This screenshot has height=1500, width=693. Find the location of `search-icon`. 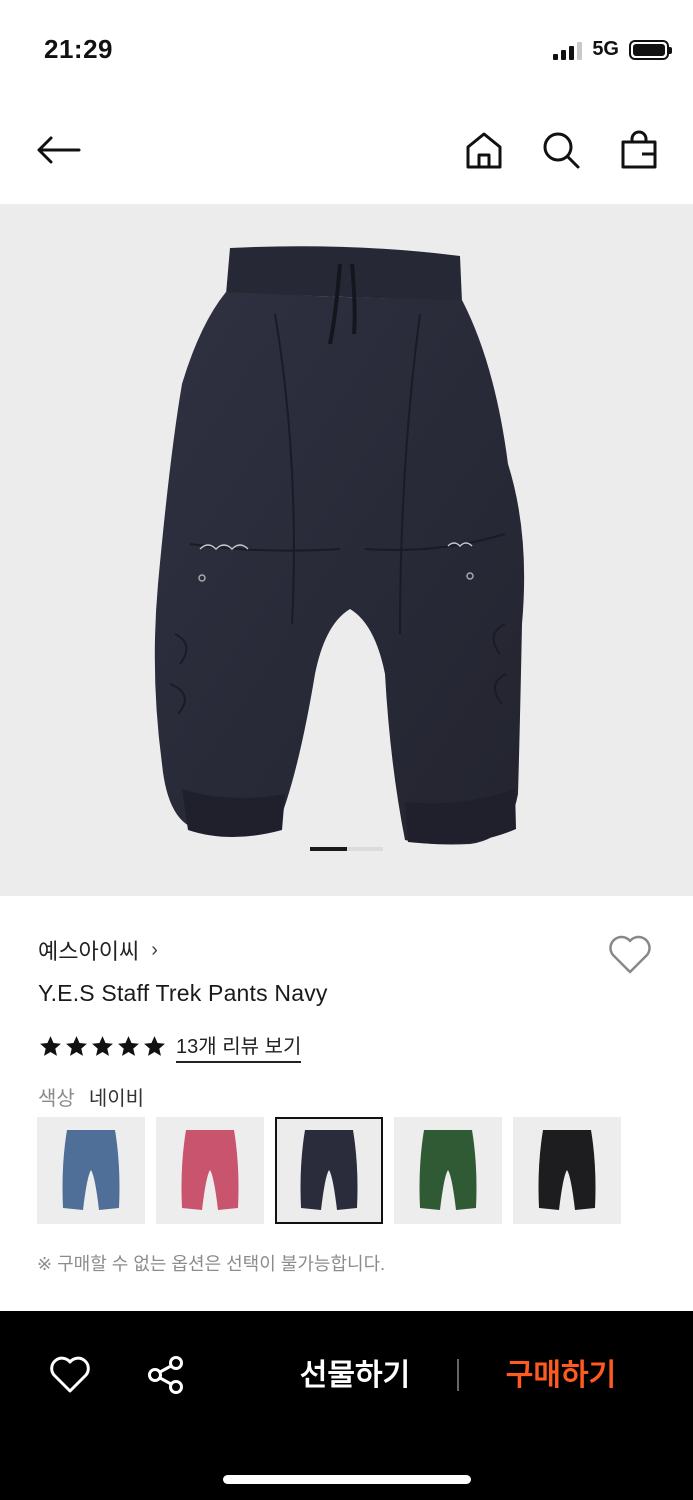

search-icon is located at coordinates (561, 150).